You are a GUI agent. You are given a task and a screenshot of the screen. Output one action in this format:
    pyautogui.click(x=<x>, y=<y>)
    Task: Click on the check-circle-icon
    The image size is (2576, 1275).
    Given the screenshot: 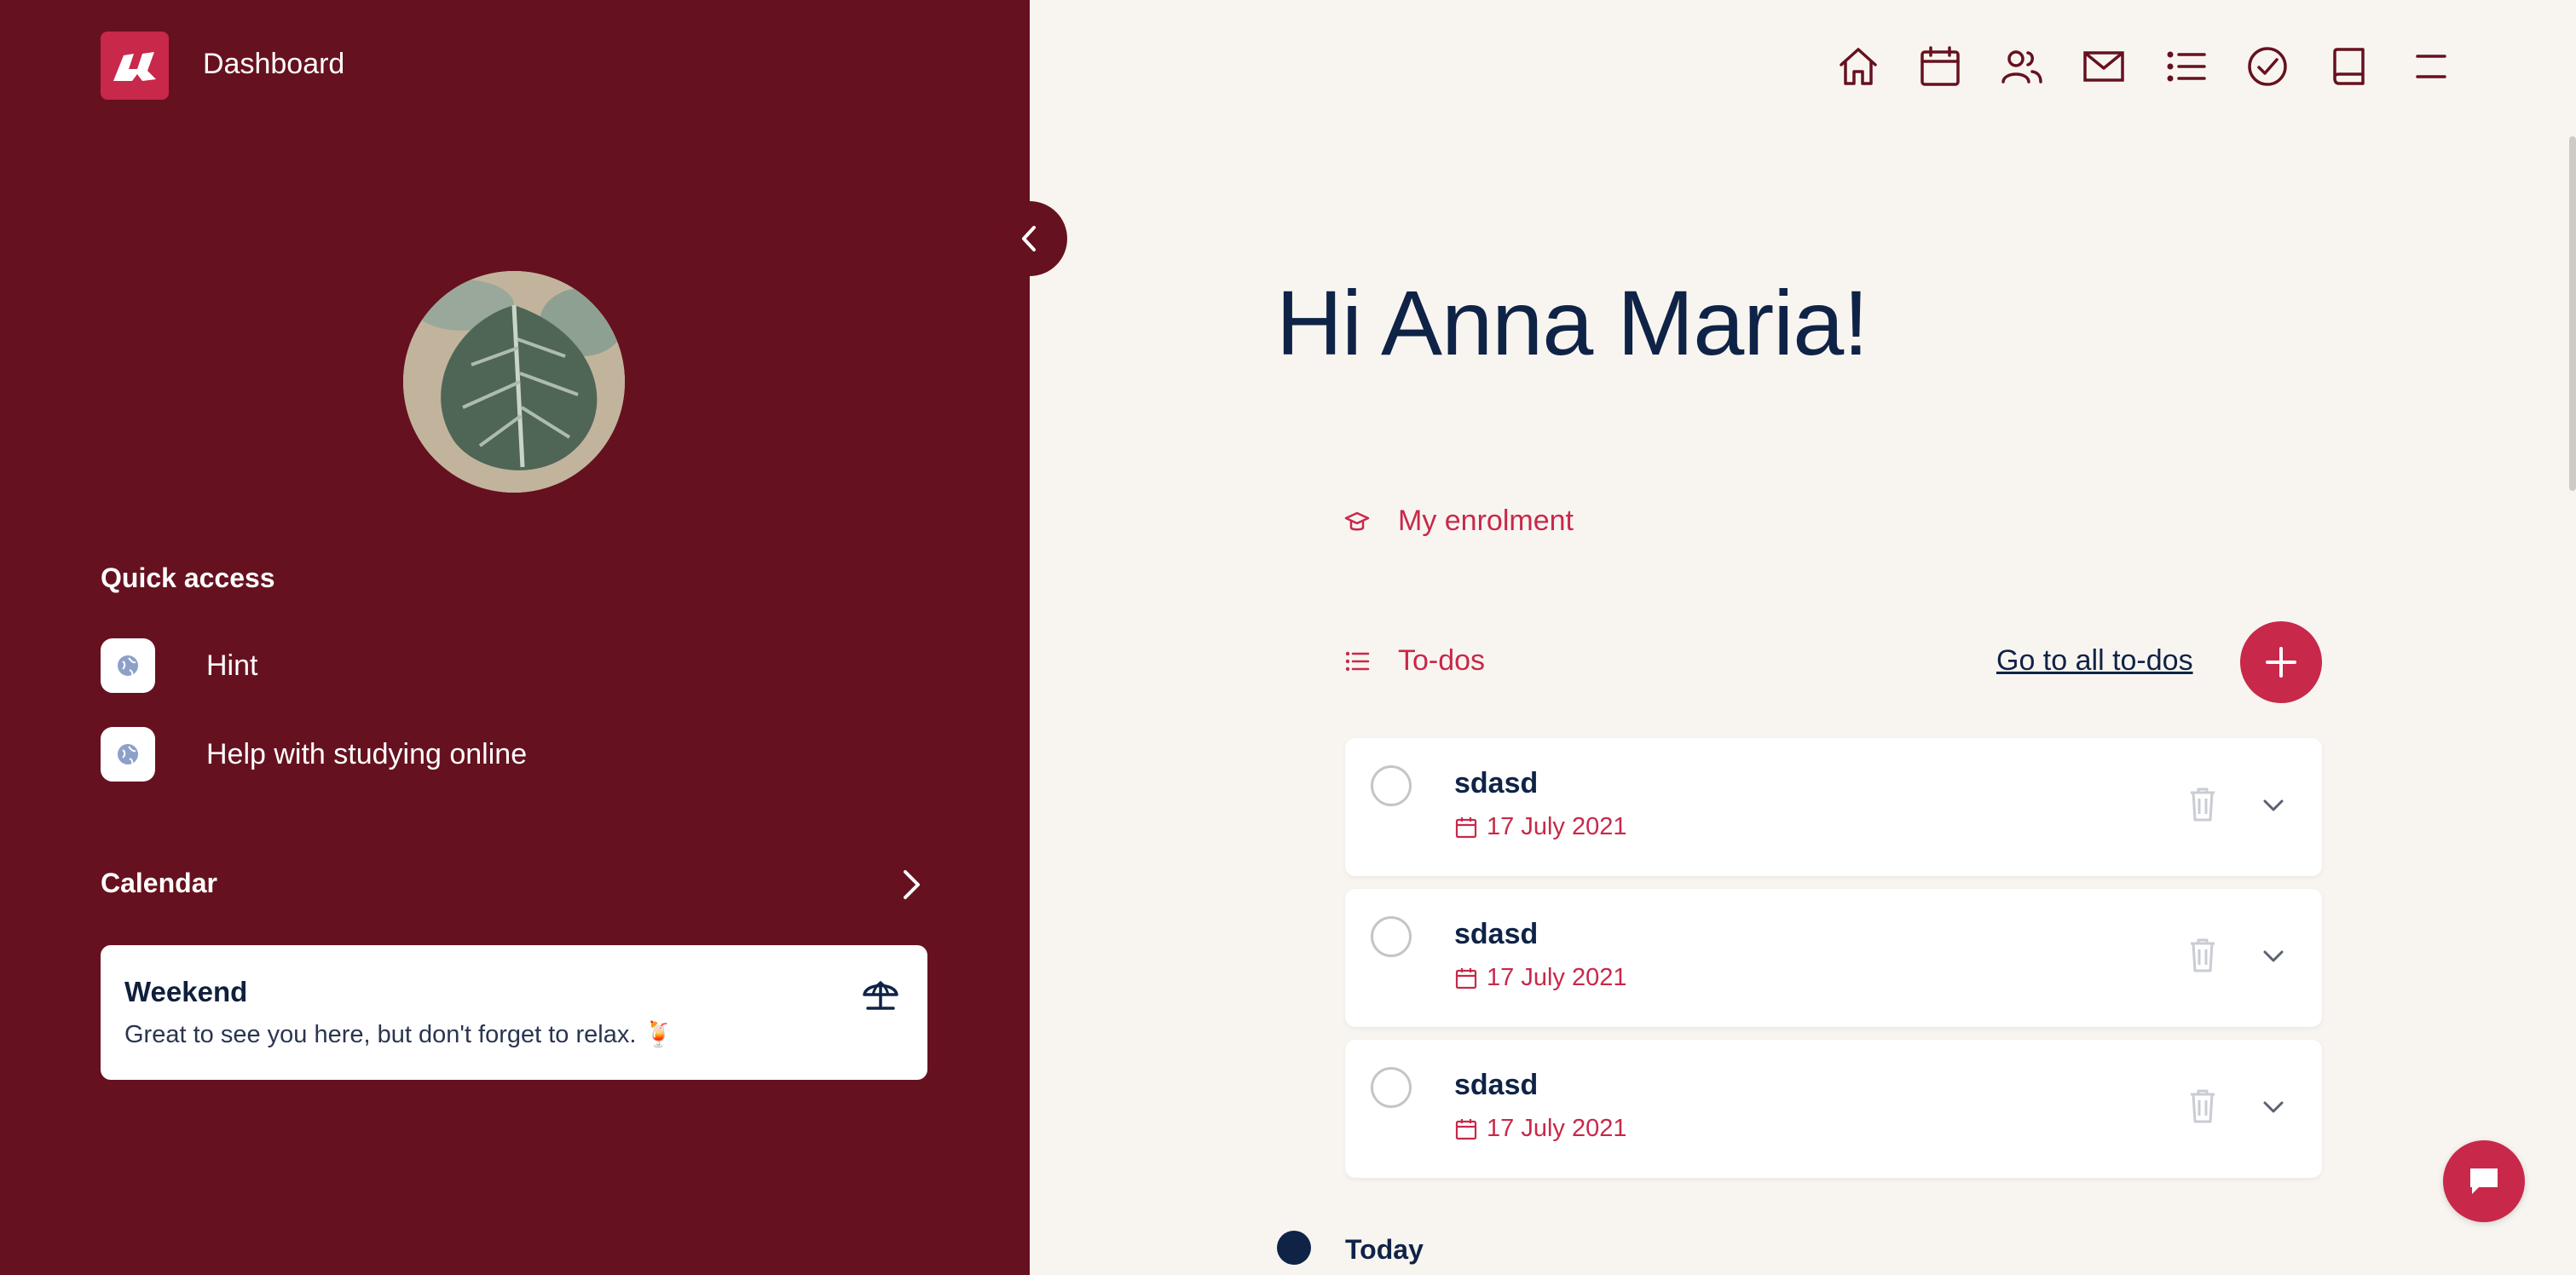 What is the action you would take?
    pyautogui.click(x=2267, y=66)
    